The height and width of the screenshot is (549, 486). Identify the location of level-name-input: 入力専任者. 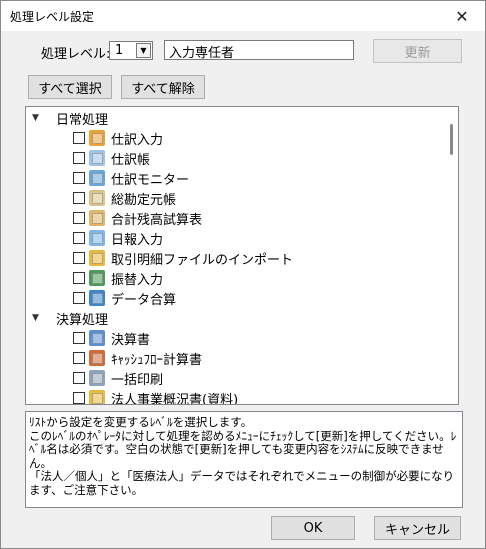
(259, 50).